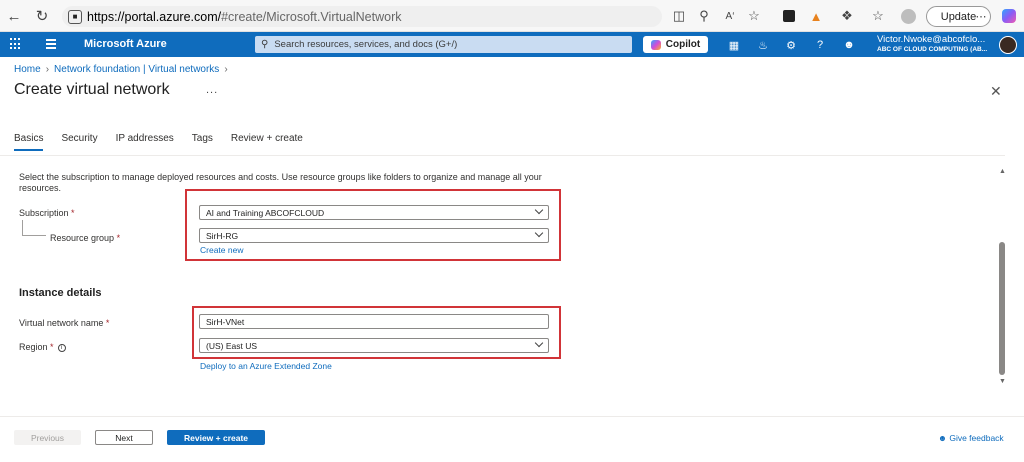 Image resolution: width=1024 pixels, height=462 pixels. What do you see at coordinates (1002, 381) in the screenshot?
I see `scroll-down-icon: ▼` at bounding box center [1002, 381].